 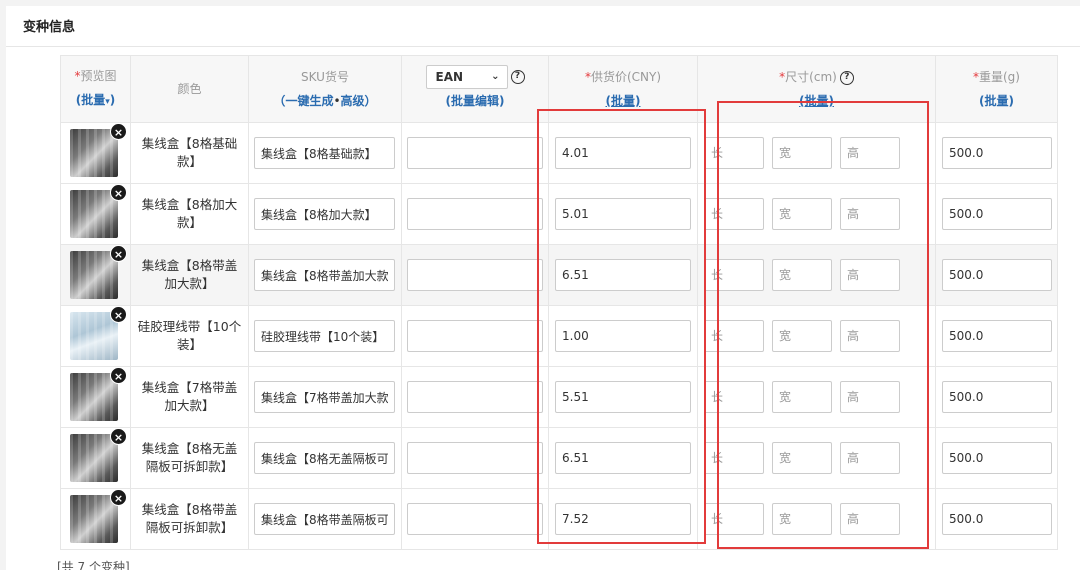 I want to click on header-price-label: 供货价(CNY), so click(x=626, y=77).